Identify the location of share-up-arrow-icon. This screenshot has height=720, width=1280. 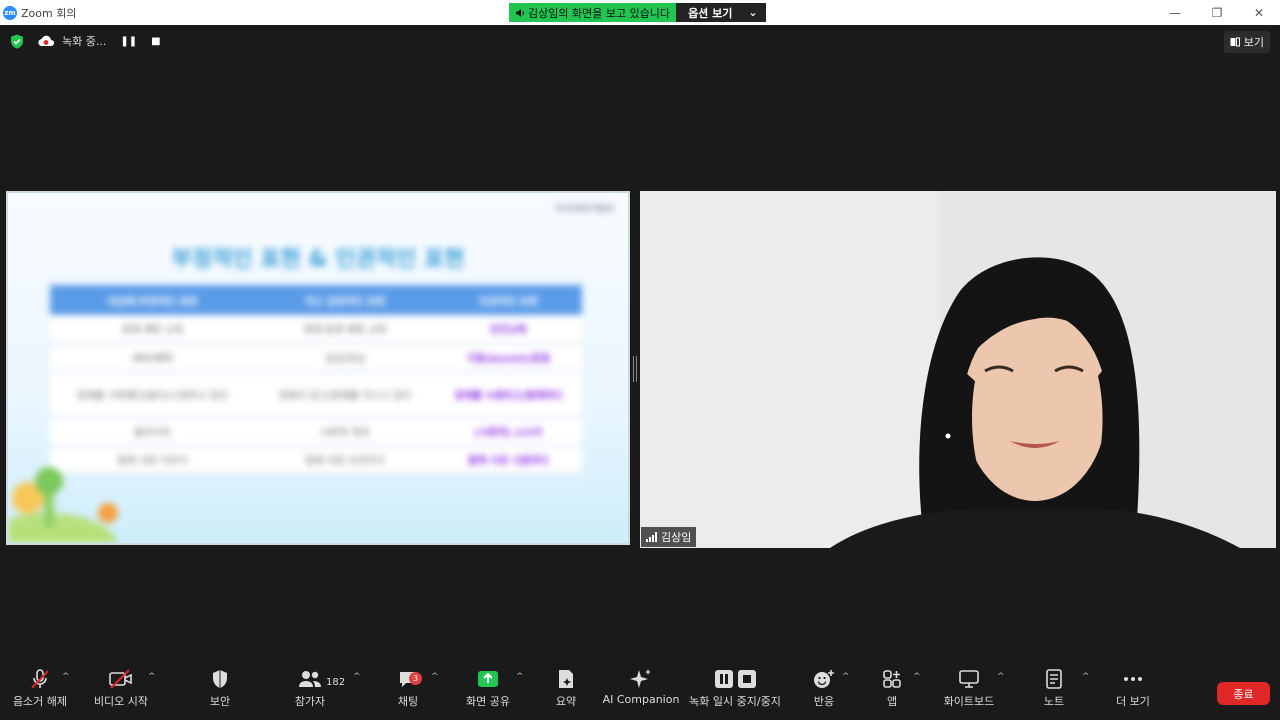
(488, 679).